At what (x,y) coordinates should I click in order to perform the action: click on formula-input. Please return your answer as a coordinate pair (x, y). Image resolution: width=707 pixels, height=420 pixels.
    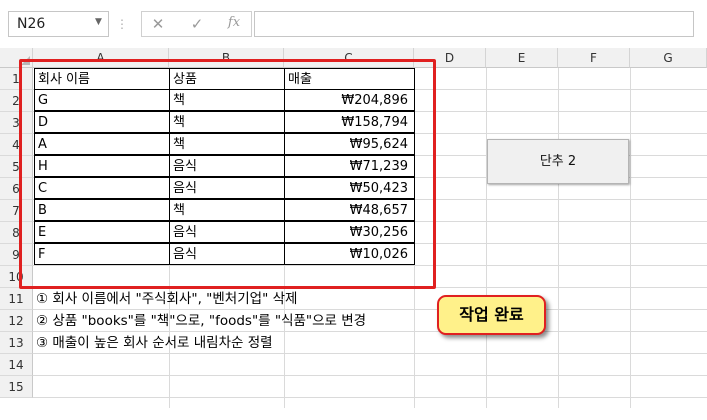
    Looking at the image, I should click on (474, 24).